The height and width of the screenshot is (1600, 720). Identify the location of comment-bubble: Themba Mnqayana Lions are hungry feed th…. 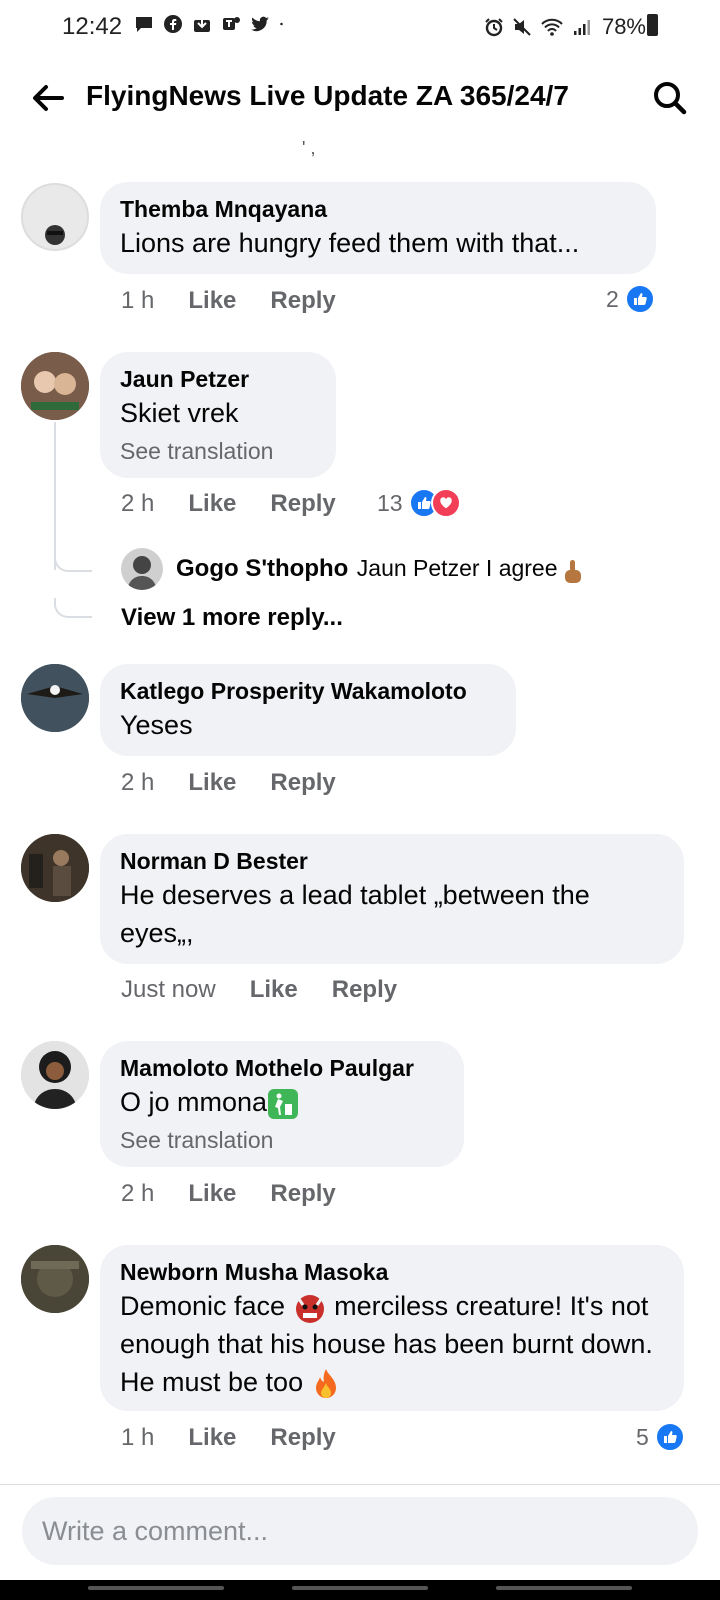
(378, 228).